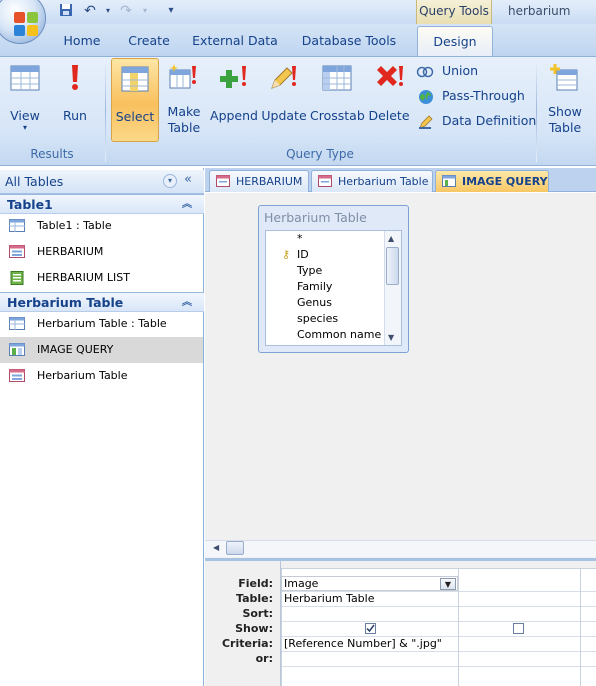  What do you see at coordinates (24, 127) in the screenshot?
I see `view-dropdown-icon: ▾` at bounding box center [24, 127].